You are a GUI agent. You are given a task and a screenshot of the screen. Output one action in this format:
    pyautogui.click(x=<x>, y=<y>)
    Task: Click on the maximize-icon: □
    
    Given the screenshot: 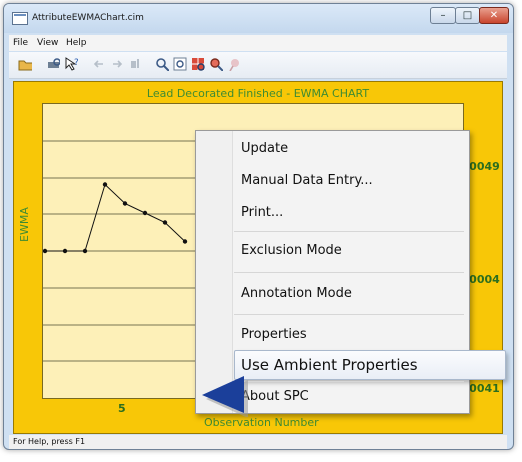 What is the action you would take?
    pyautogui.click(x=467, y=15)
    